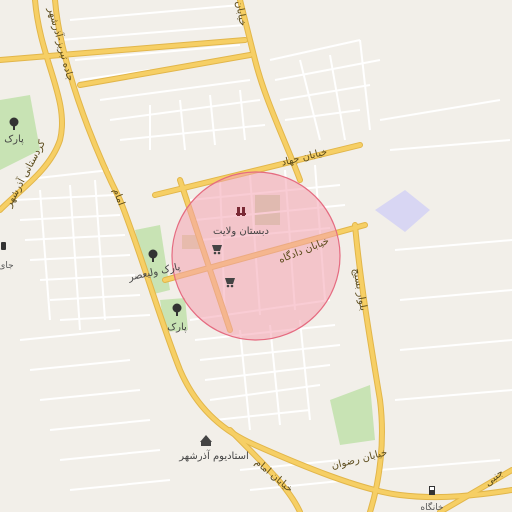 The height and width of the screenshot is (512, 512). Describe the element at coordinates (241, 231) in the screenshot. I see `school-label: دبستان ولایت` at that location.